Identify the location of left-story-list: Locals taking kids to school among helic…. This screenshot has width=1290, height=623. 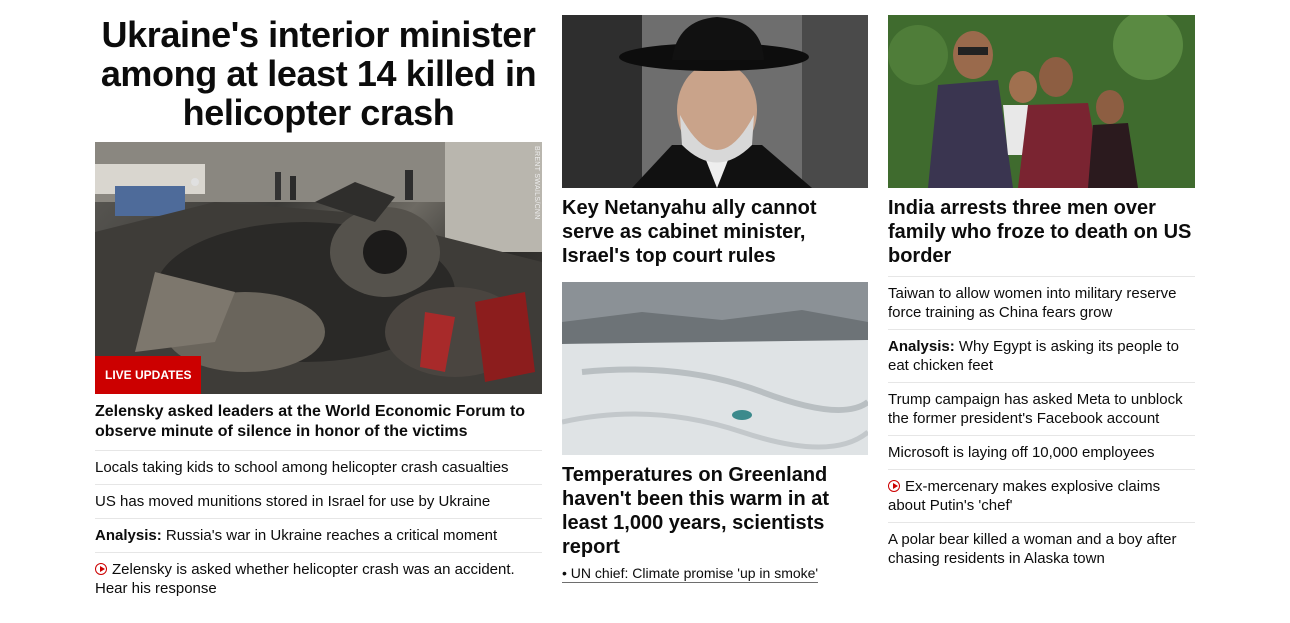
(318, 528).